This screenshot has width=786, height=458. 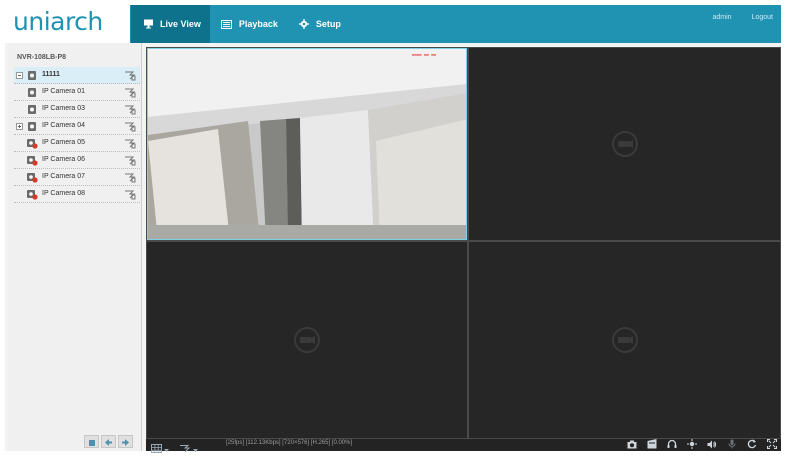 I want to click on gear-icon, so click(x=304, y=24).